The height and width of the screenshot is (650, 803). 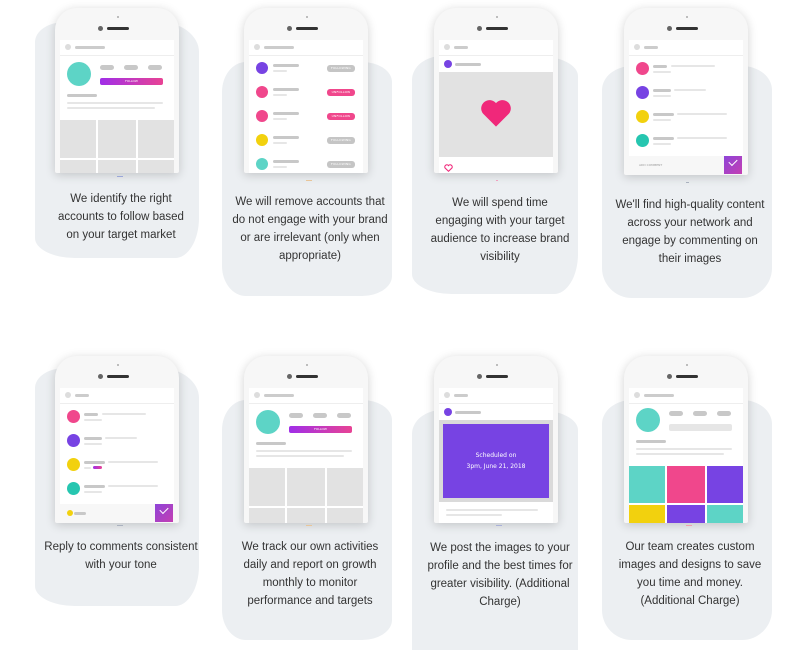 I want to click on phone-mockup: ADD COMMENT, so click(x=686, y=91).